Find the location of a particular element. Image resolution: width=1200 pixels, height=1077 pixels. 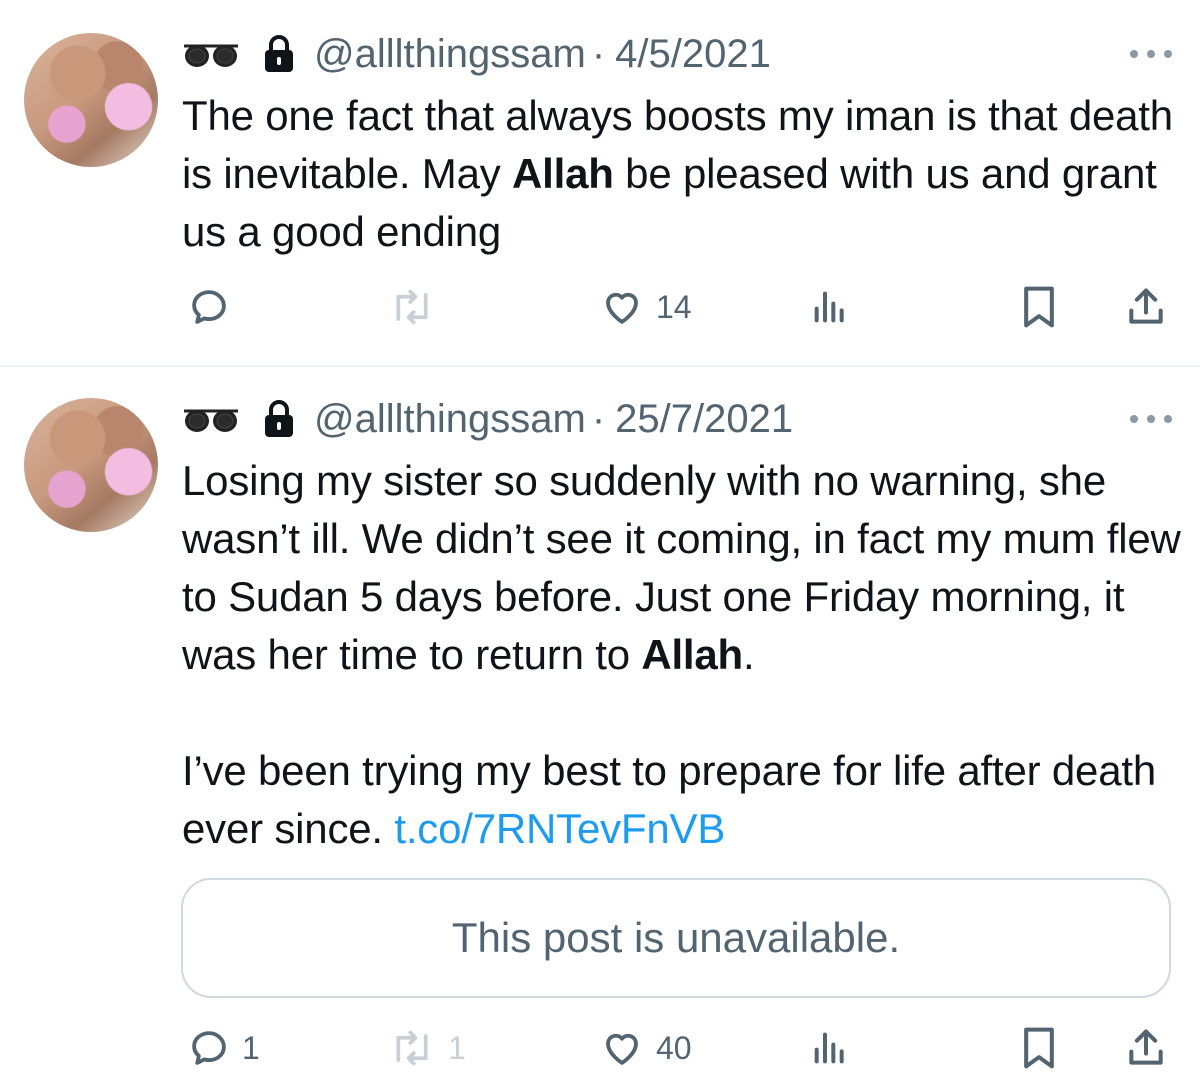

unavailable-label: This post is unavailable. is located at coordinates (676, 937).